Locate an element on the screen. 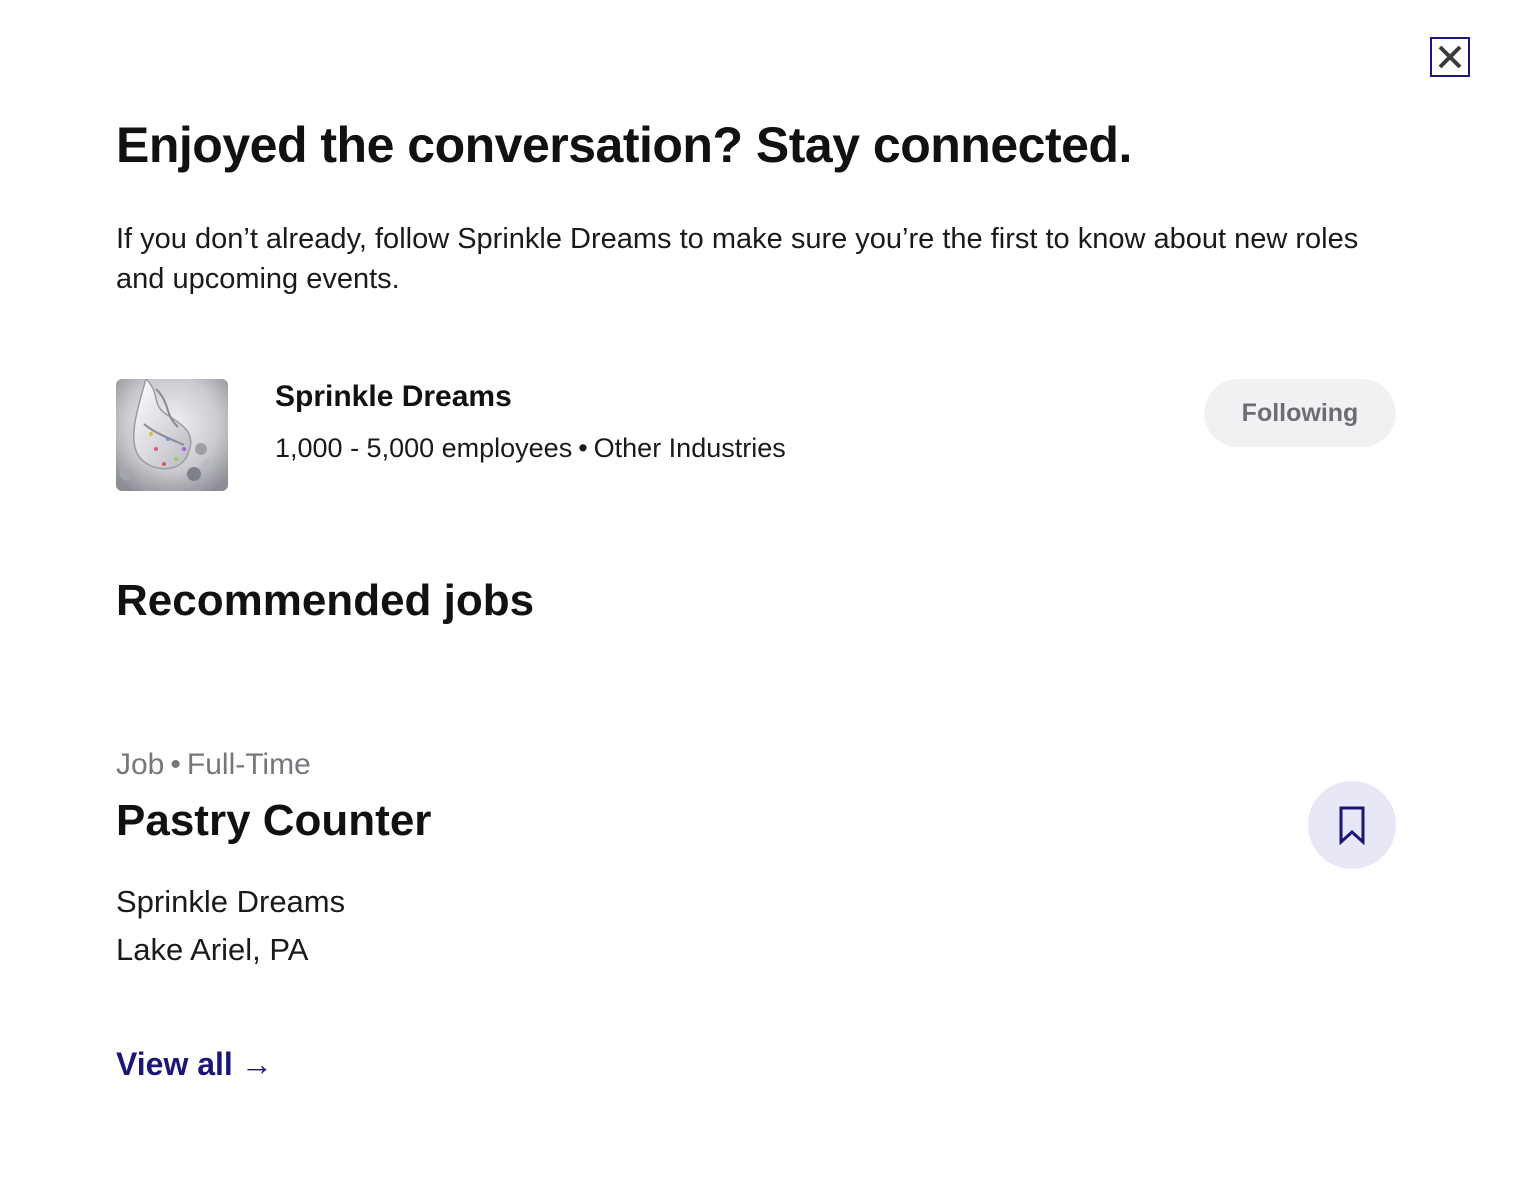 The width and height of the screenshot is (1516, 1204). close-button is located at coordinates (1450, 57).